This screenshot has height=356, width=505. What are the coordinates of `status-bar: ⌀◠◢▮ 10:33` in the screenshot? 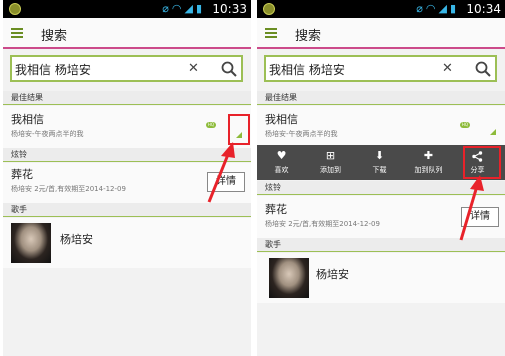 It's located at (127, 9).